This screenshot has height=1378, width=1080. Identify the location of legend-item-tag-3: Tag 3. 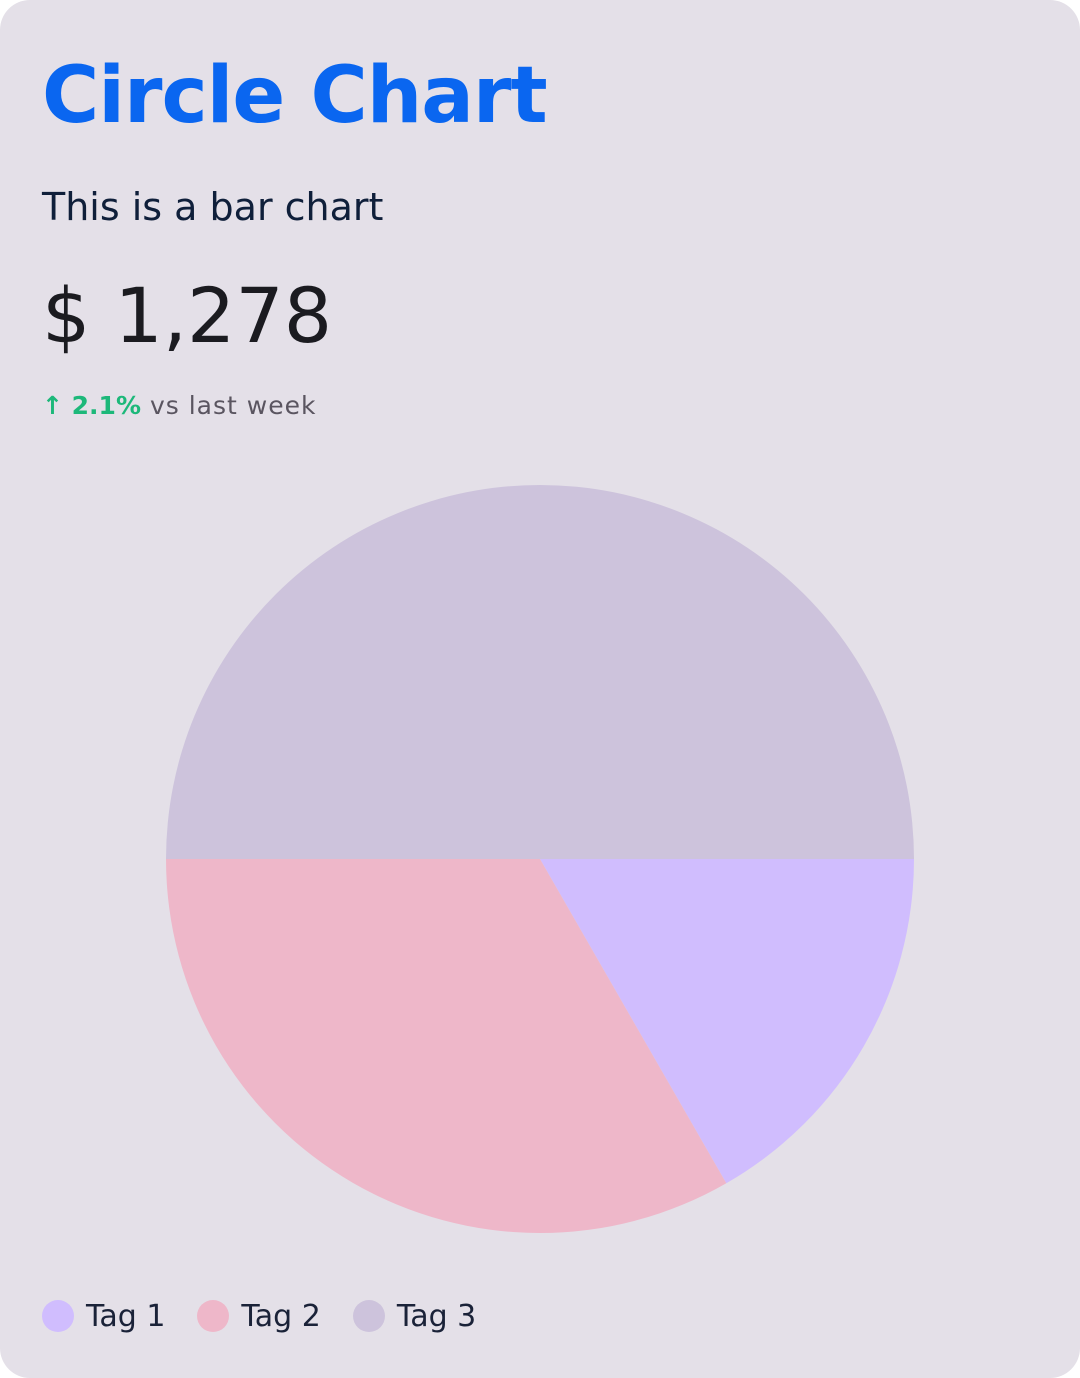
(414, 1316).